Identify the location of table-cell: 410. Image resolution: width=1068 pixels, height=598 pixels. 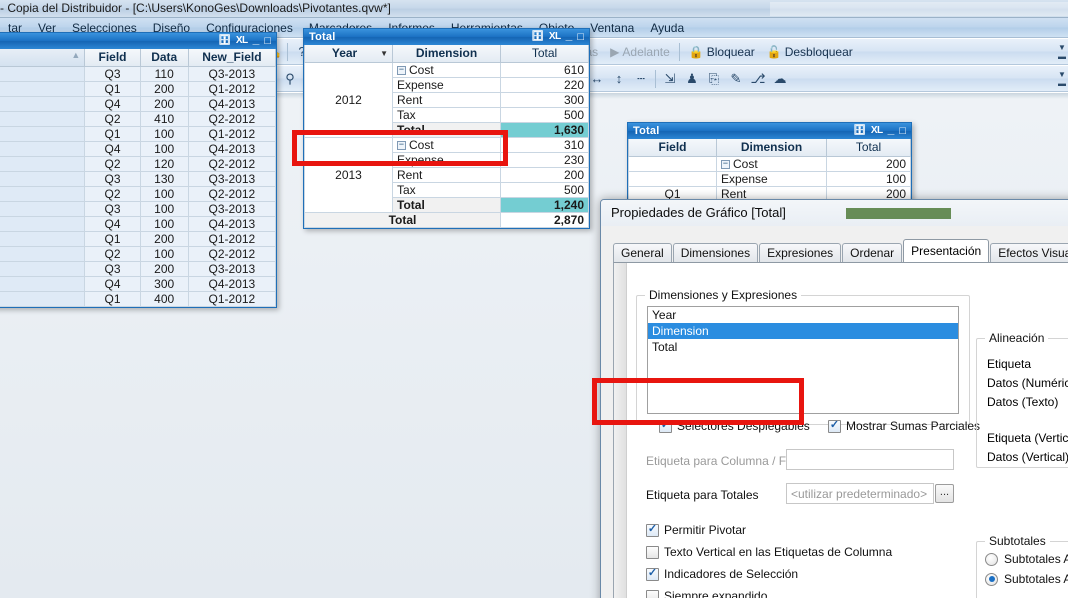
(164, 118).